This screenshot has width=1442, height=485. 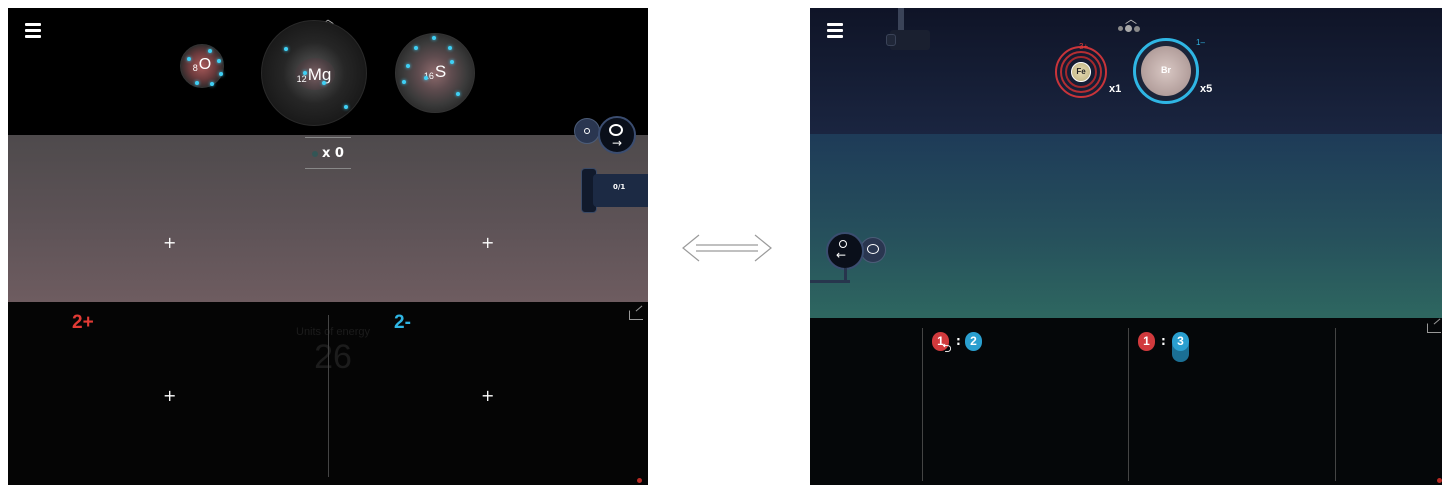 I want to click on atom-tray: ︿ 8O 12Mg 16S, so click(x=328, y=71).